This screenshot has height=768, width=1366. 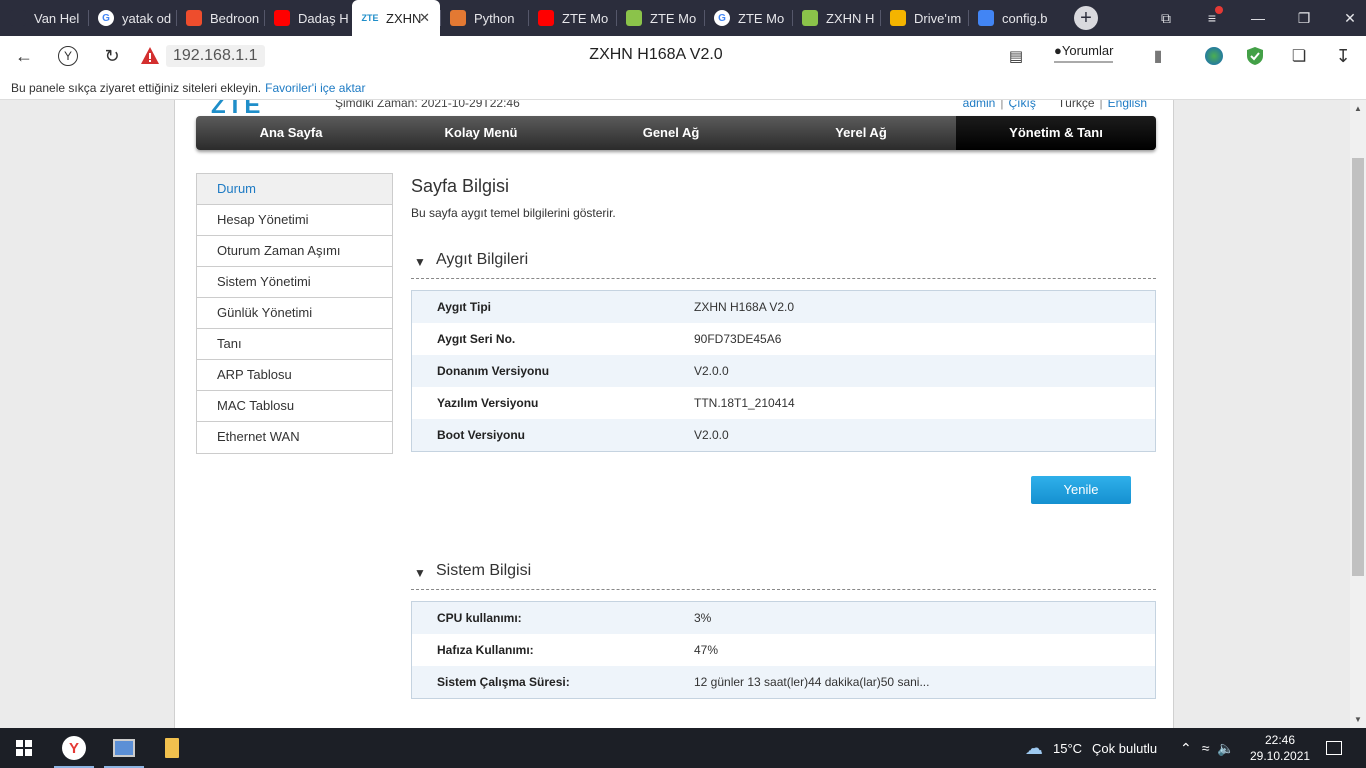 I want to click on weather-widget: ☁ 15°C Çok bulutlu, so click(x=1091, y=748).